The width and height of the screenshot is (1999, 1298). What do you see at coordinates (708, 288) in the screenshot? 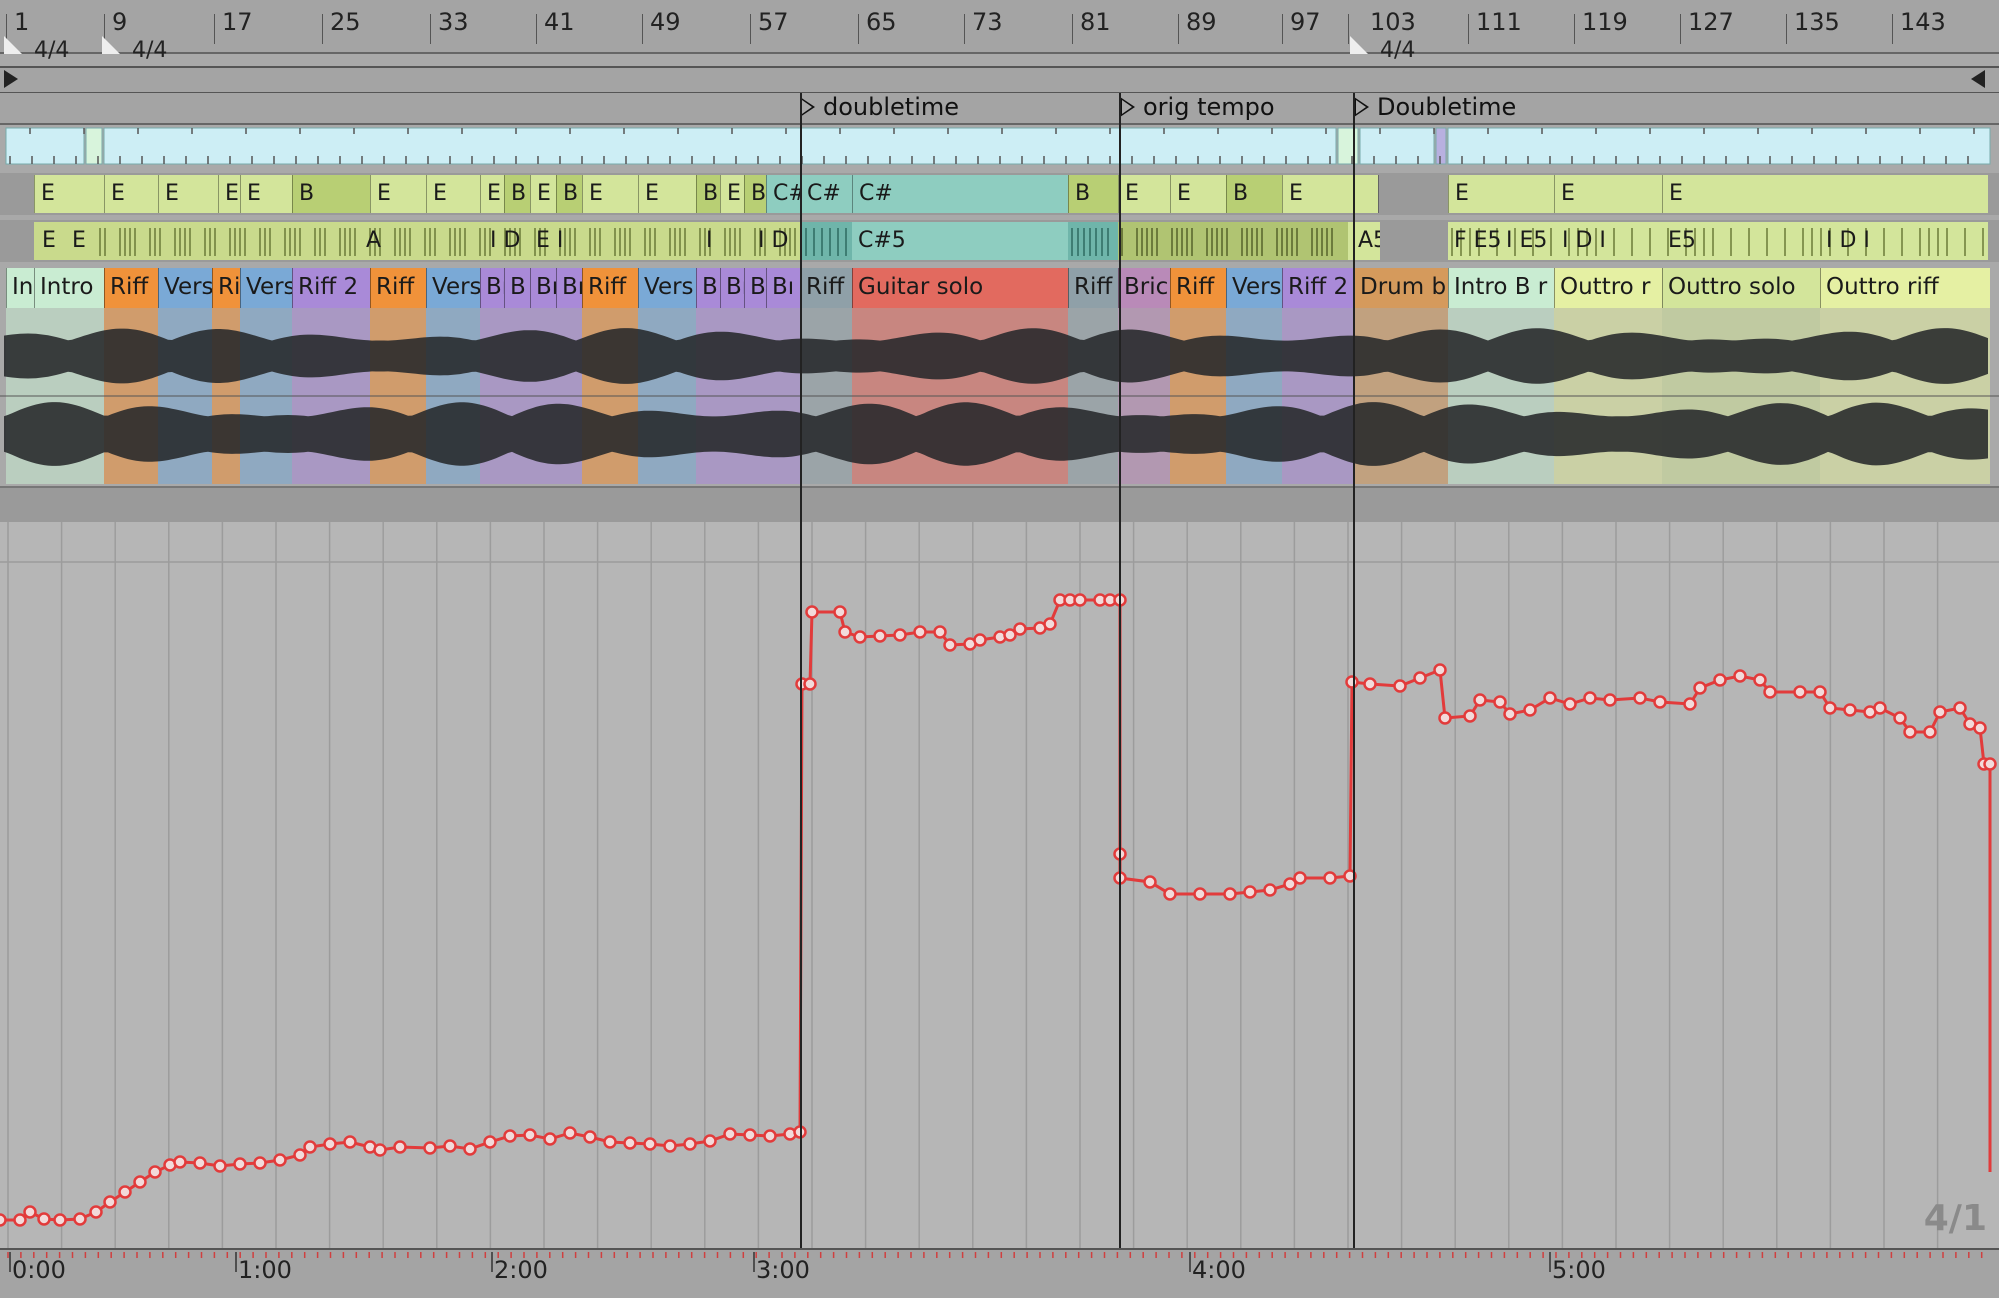
I see `section-clip: B` at bounding box center [708, 288].